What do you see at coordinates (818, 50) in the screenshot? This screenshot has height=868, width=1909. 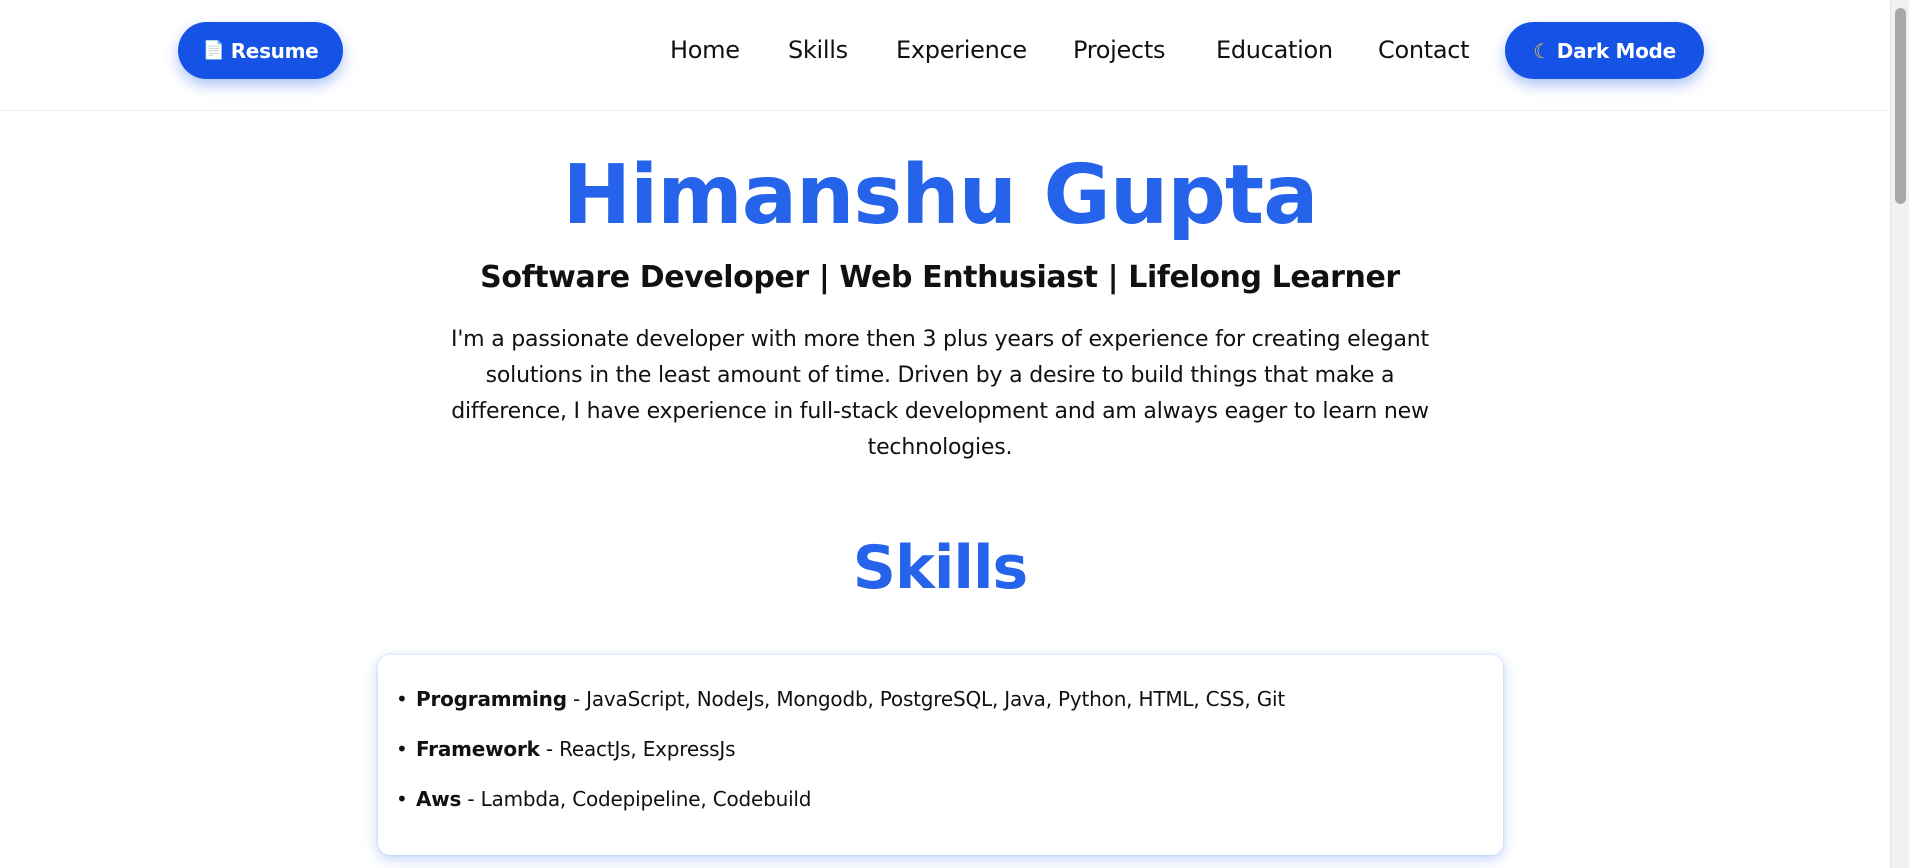 I see `nav-skills: Skills` at bounding box center [818, 50].